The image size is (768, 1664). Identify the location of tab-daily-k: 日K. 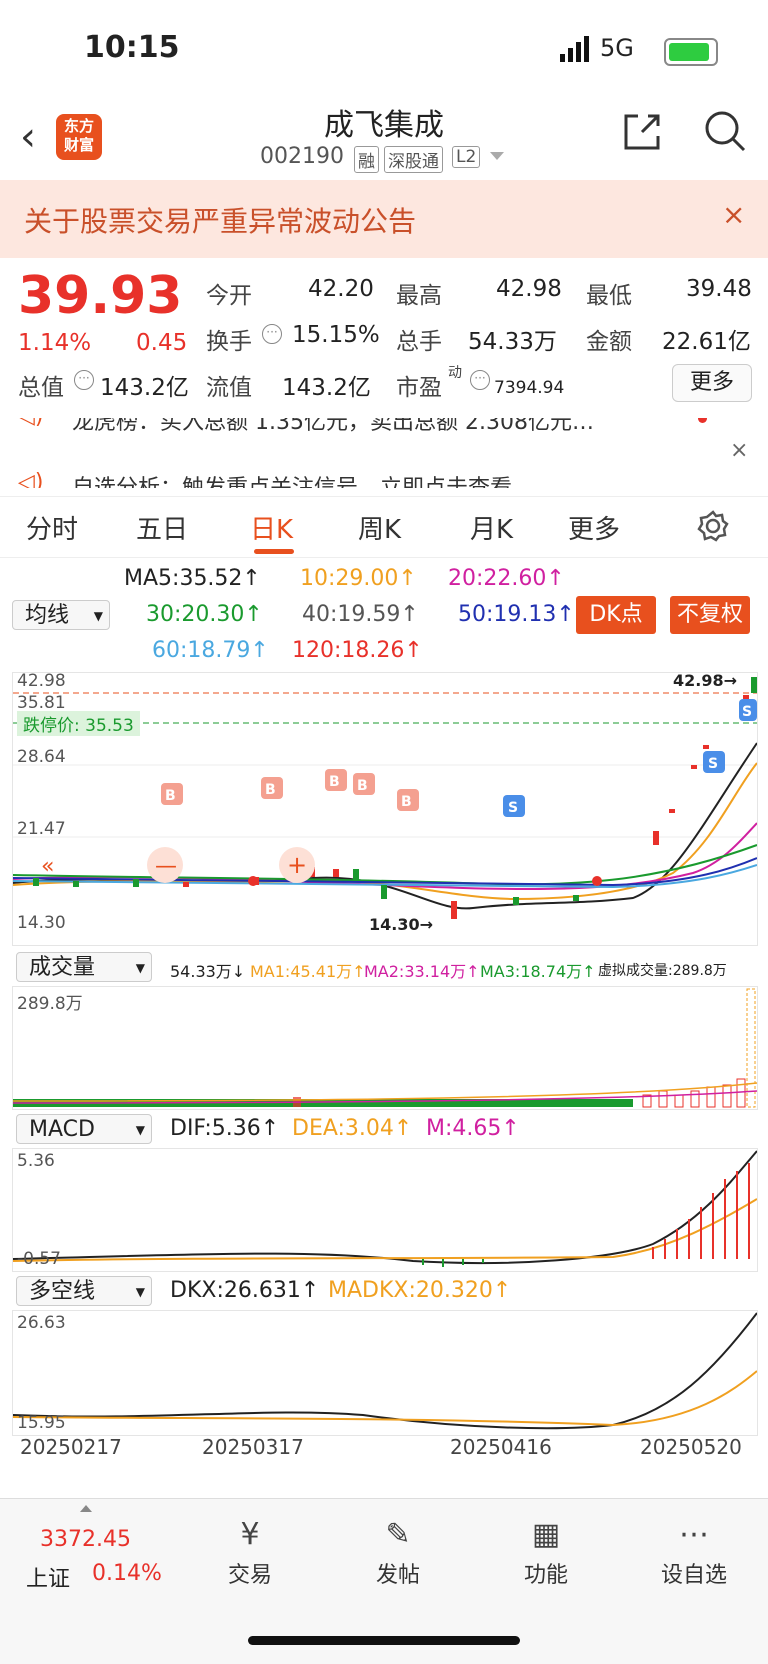
(271, 527).